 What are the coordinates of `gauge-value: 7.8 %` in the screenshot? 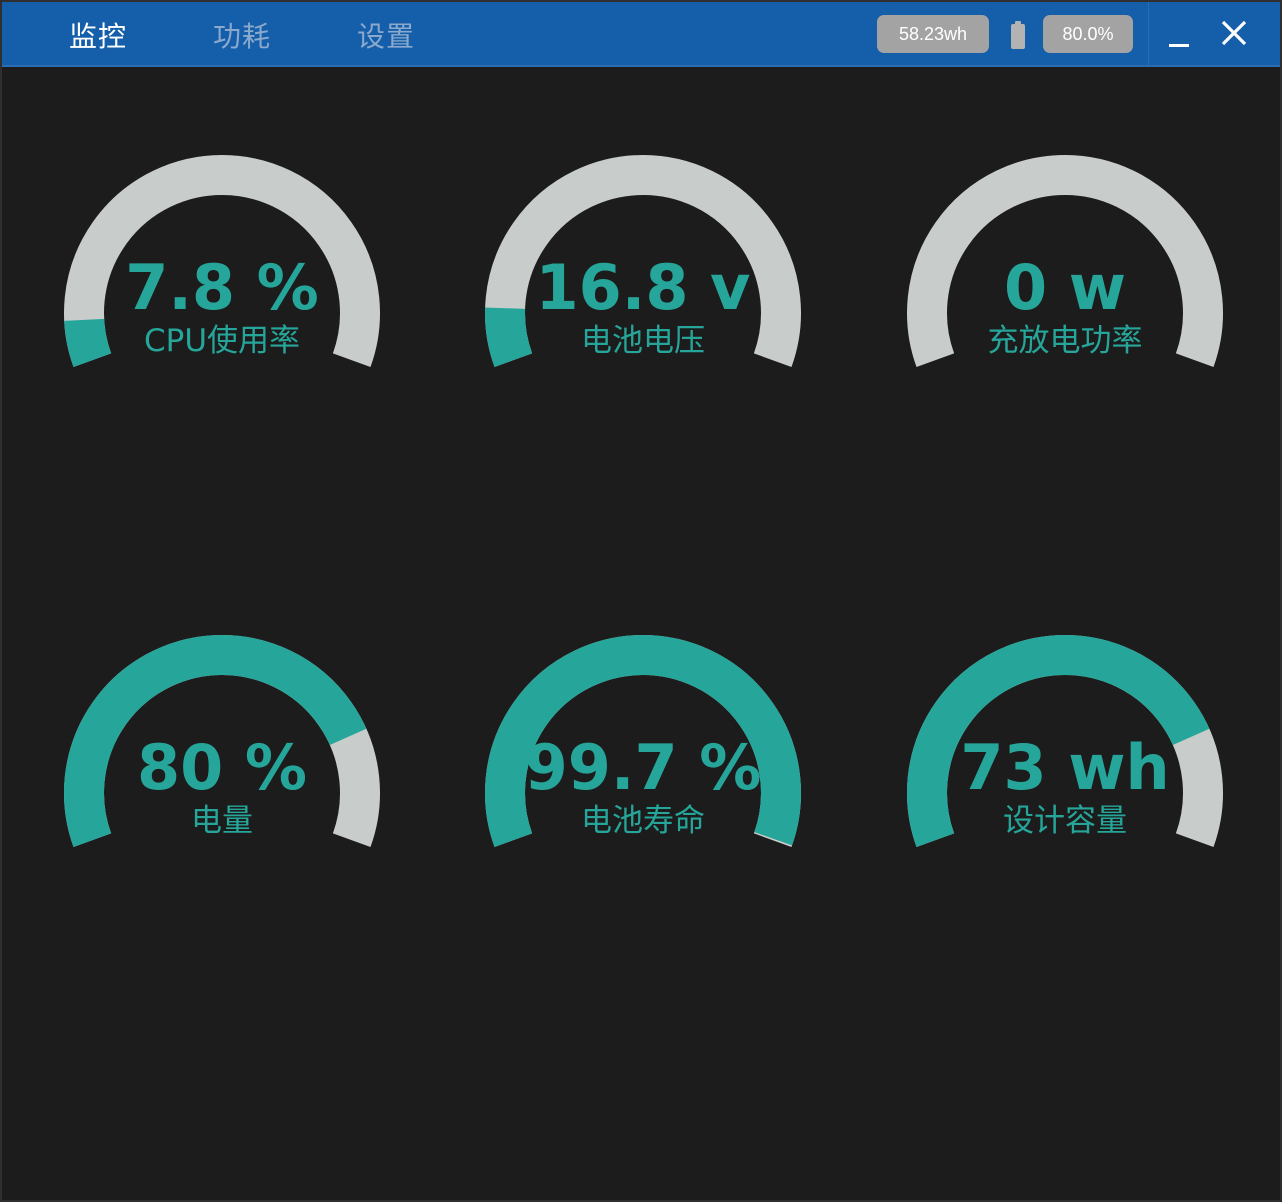 It's located at (222, 287).